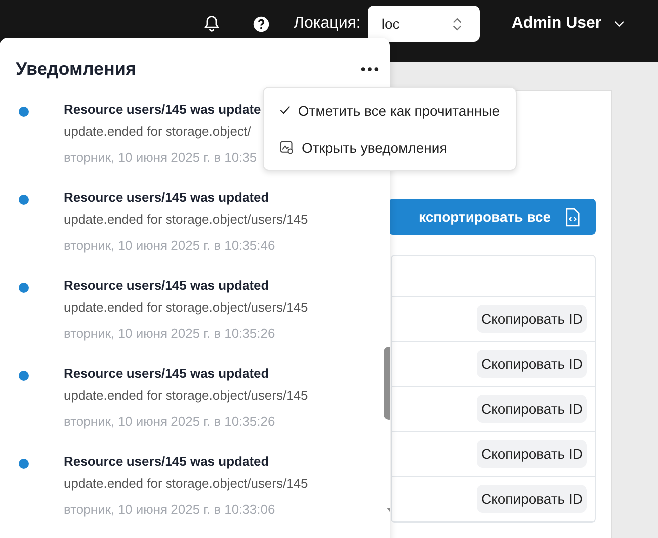 The width and height of the screenshot is (658, 538). Describe the element at coordinates (370, 69) in the screenshot. I see `more-icon` at that location.